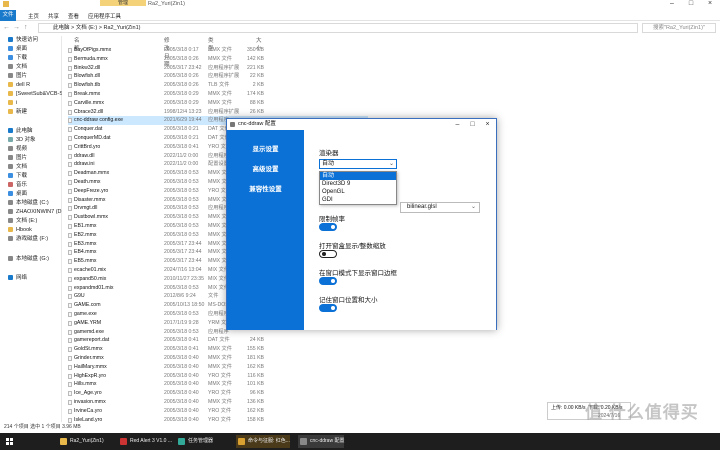 The width and height of the screenshot is (720, 450). I want to click on nav-item: 视频, so click(31, 149).